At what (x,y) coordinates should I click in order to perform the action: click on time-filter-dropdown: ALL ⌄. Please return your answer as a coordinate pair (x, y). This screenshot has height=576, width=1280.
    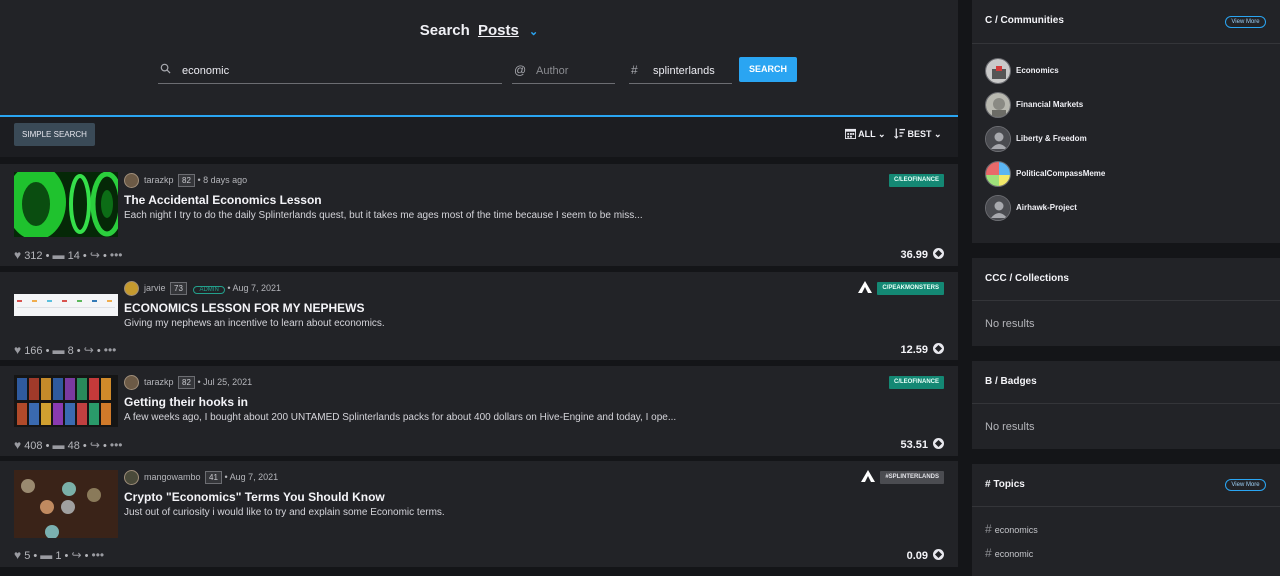
    Looking at the image, I should click on (865, 134).